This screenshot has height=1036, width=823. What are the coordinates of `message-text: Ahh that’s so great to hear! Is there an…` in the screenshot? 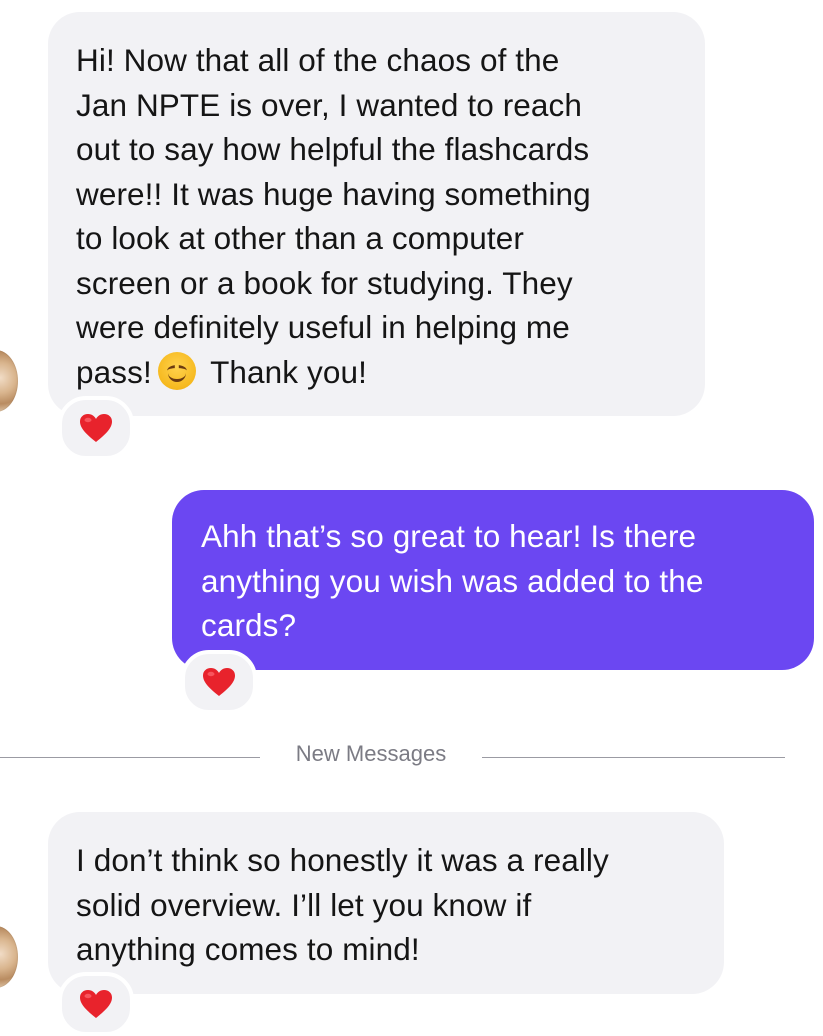 It's located at (452, 580).